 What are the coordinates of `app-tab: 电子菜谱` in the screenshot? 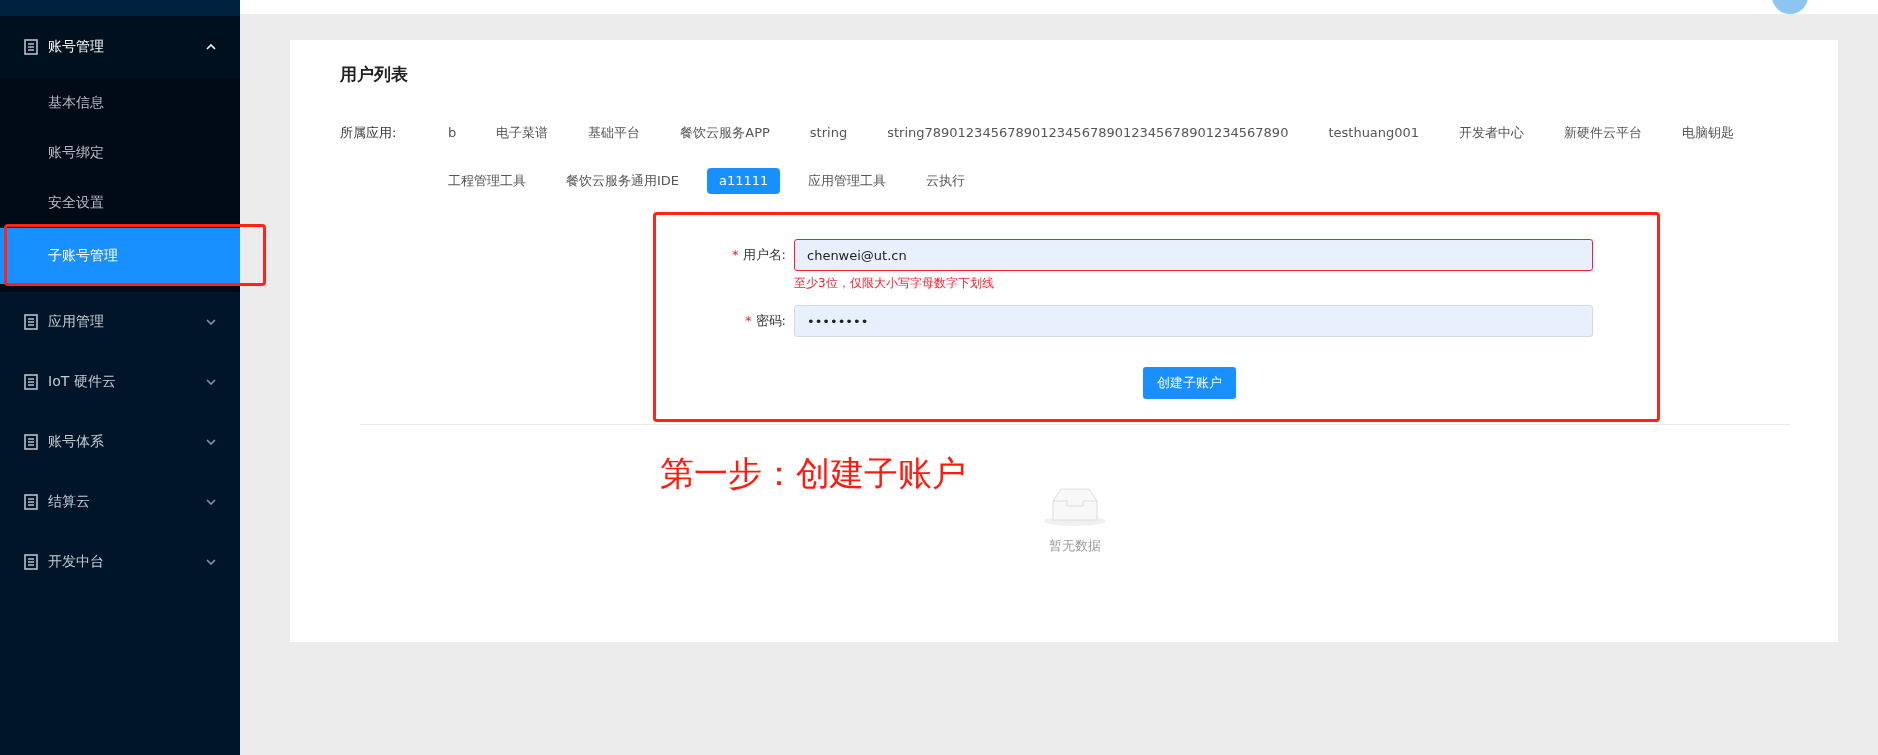 It's located at (522, 133).